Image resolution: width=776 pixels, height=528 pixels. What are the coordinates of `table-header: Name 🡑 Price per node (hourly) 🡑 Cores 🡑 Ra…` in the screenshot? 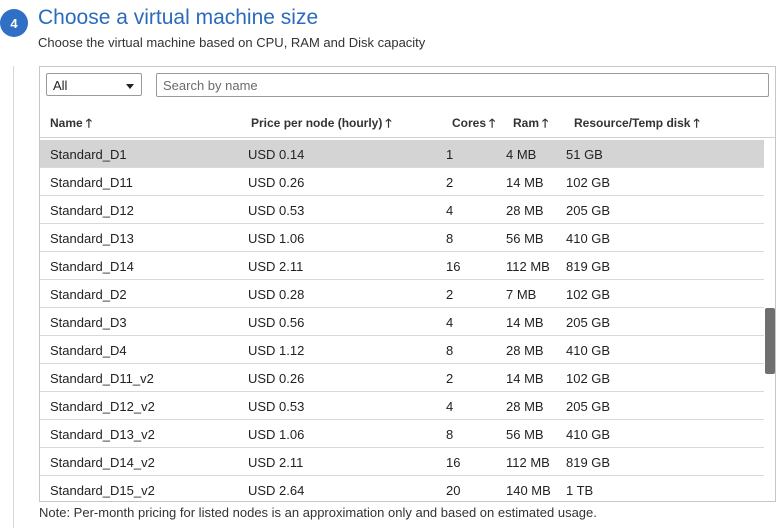 It's located at (407, 122).